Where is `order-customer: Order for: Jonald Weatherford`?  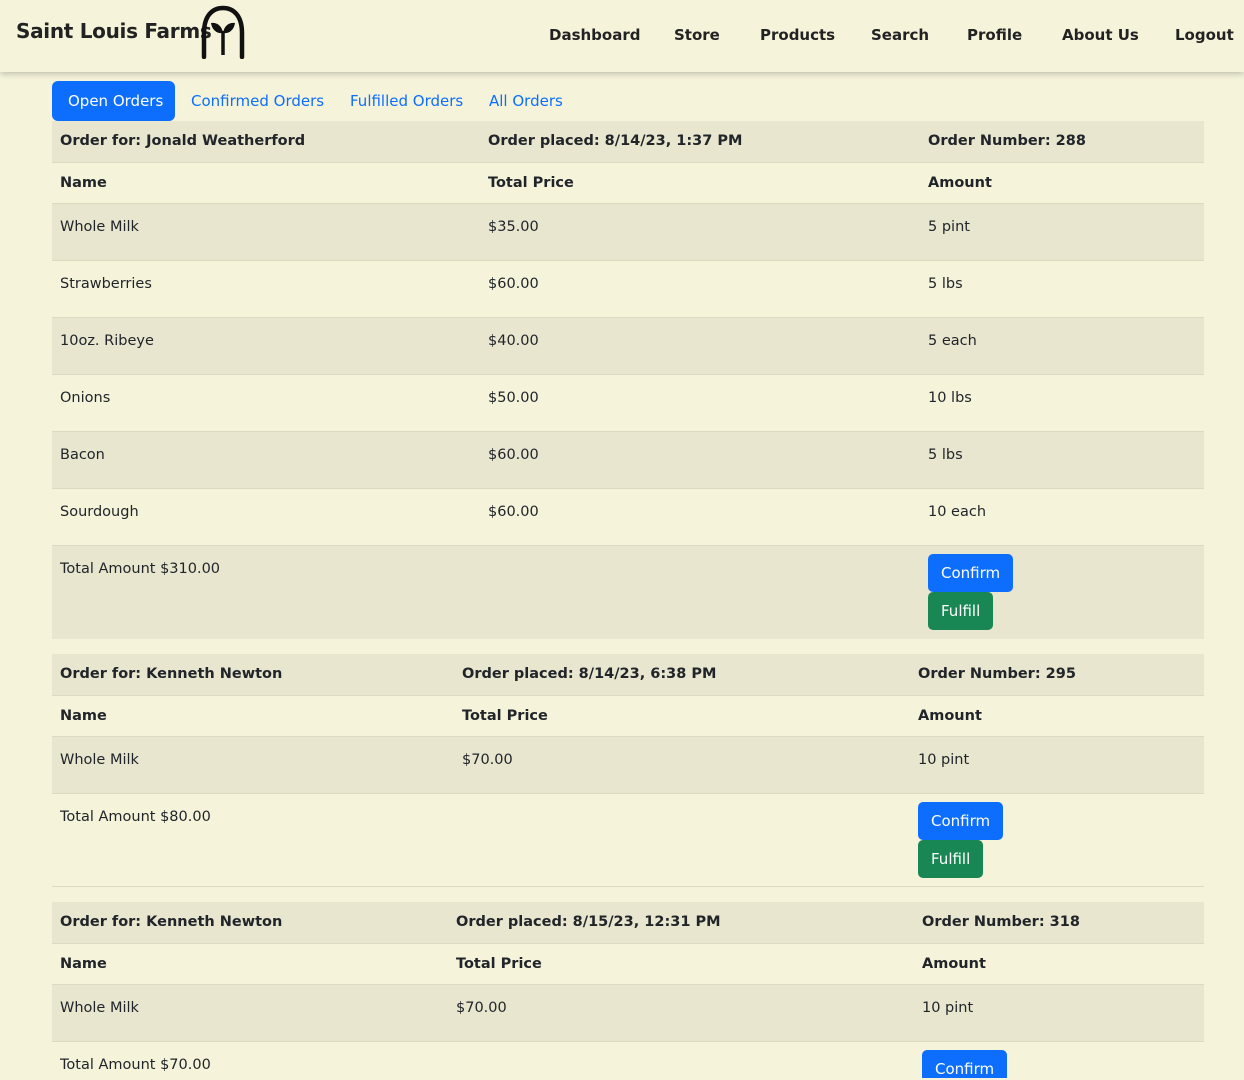 order-customer: Order for: Jonald Weatherford is located at coordinates (183, 141).